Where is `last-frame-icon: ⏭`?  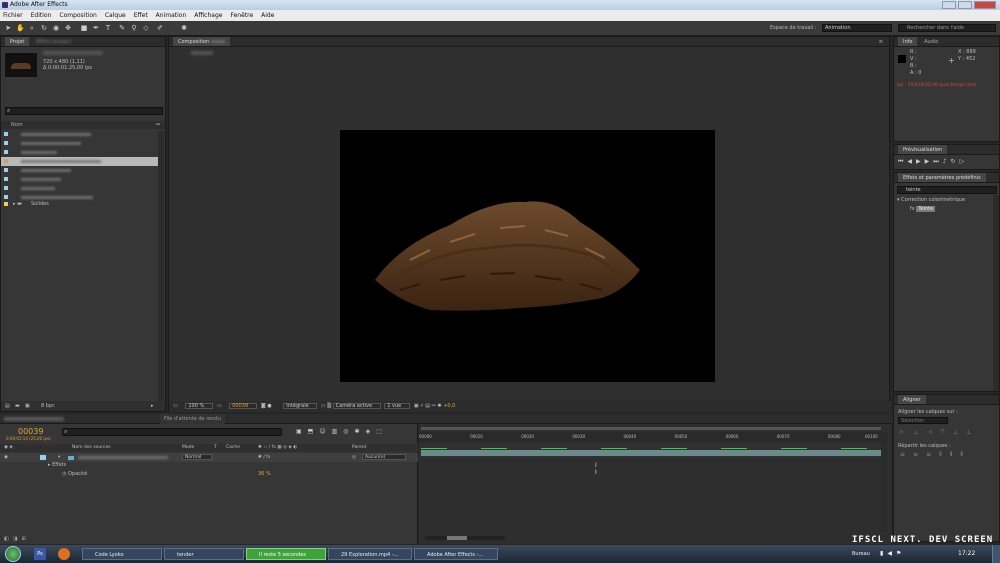
last-frame-icon: ⏭ is located at coordinates (937, 161).